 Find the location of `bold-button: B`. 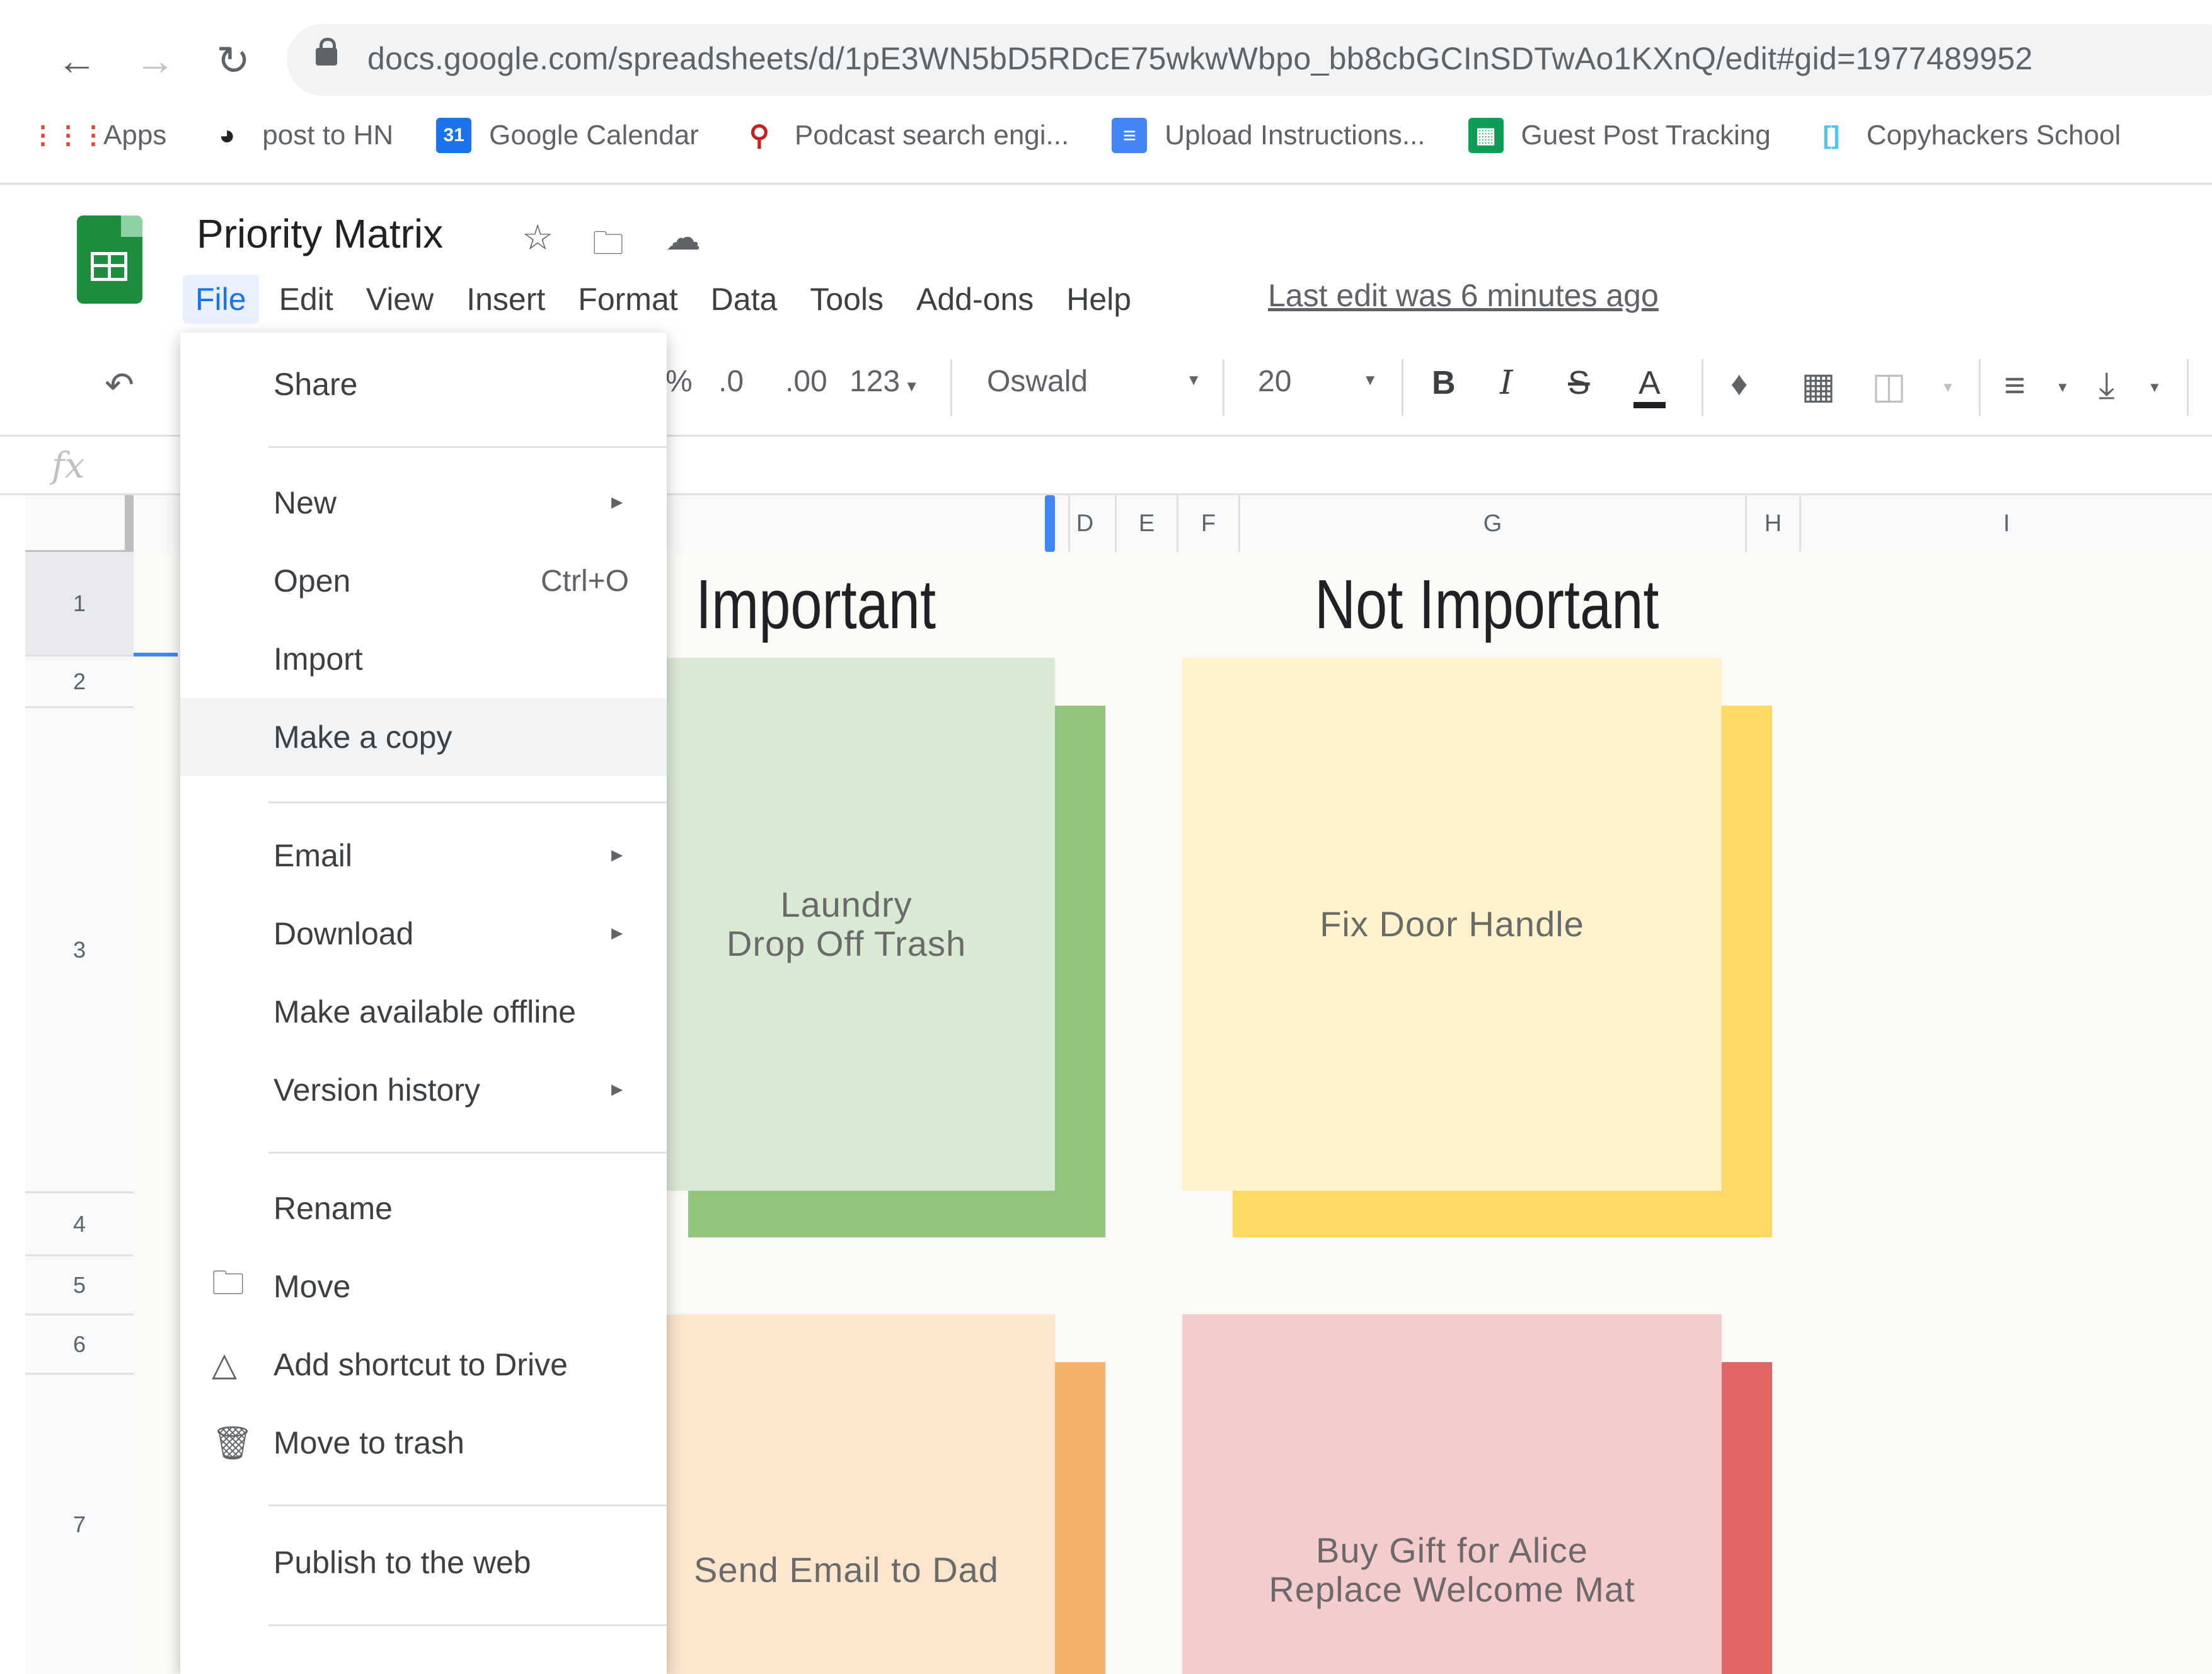

bold-button: B is located at coordinates (1444, 383).